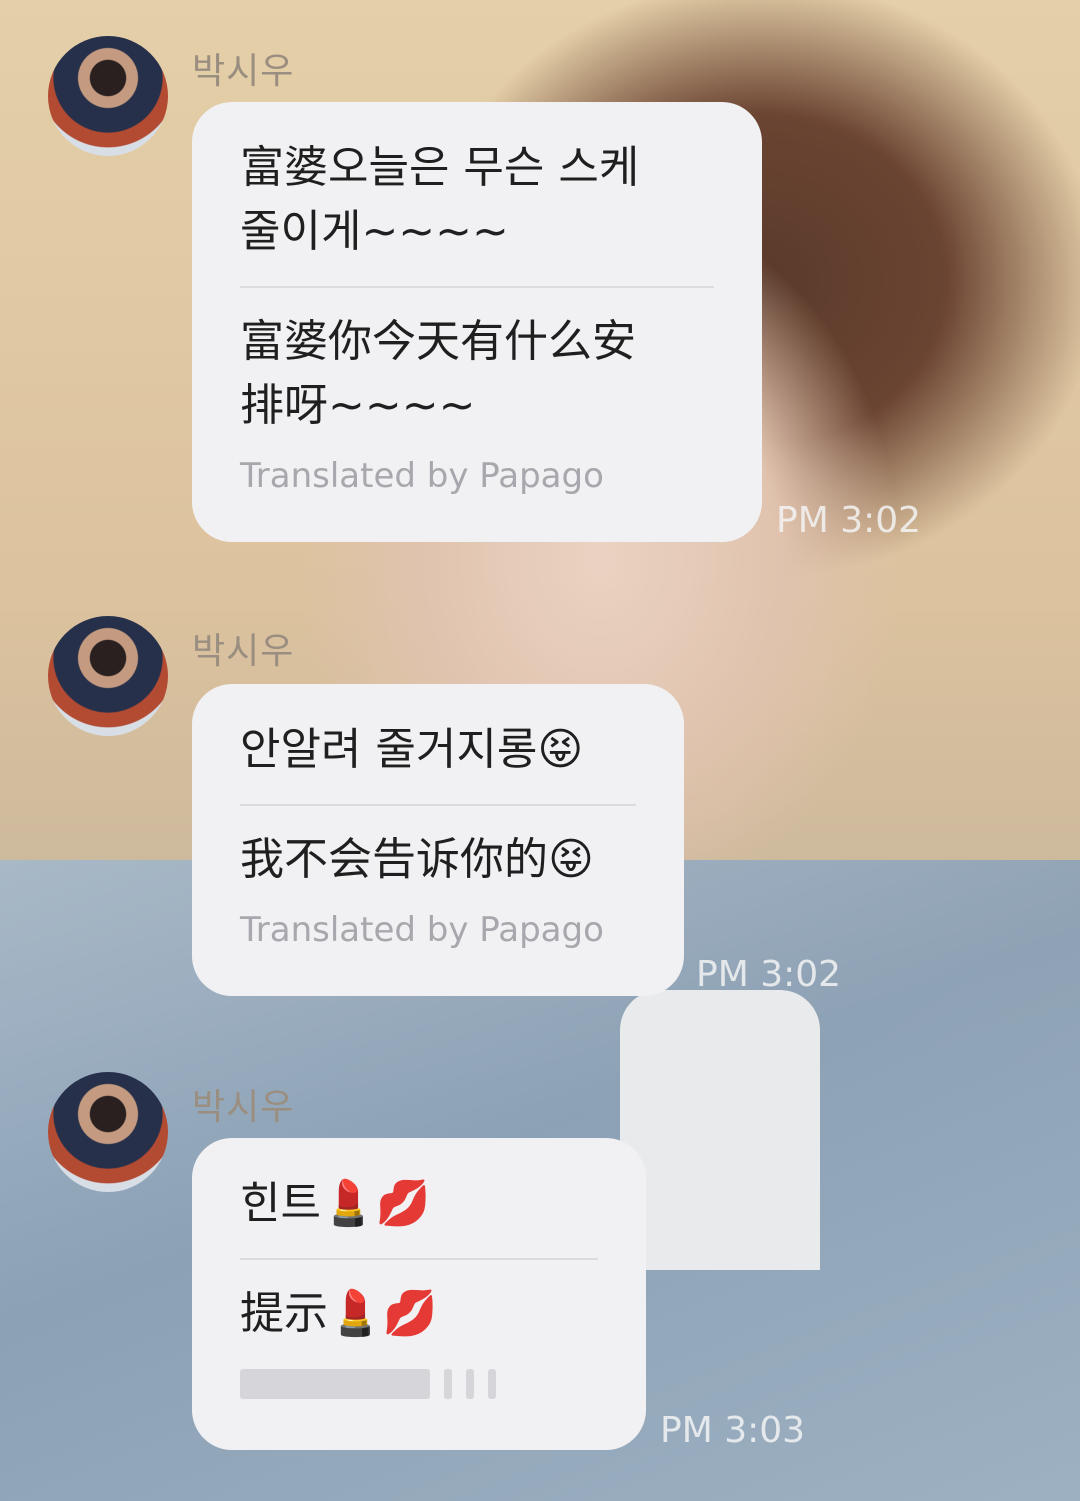  I want to click on message-bubble: 힌트💄💋 提示💄💋, so click(419, 1294).